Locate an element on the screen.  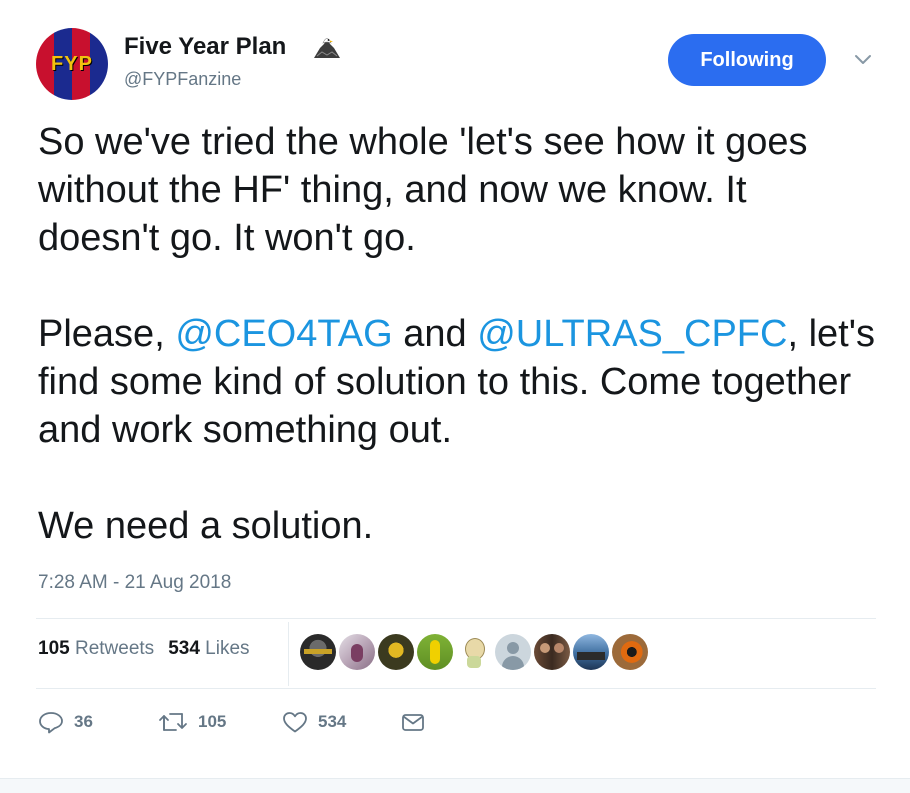
like-button: 534 is located at coordinates (314, 722).